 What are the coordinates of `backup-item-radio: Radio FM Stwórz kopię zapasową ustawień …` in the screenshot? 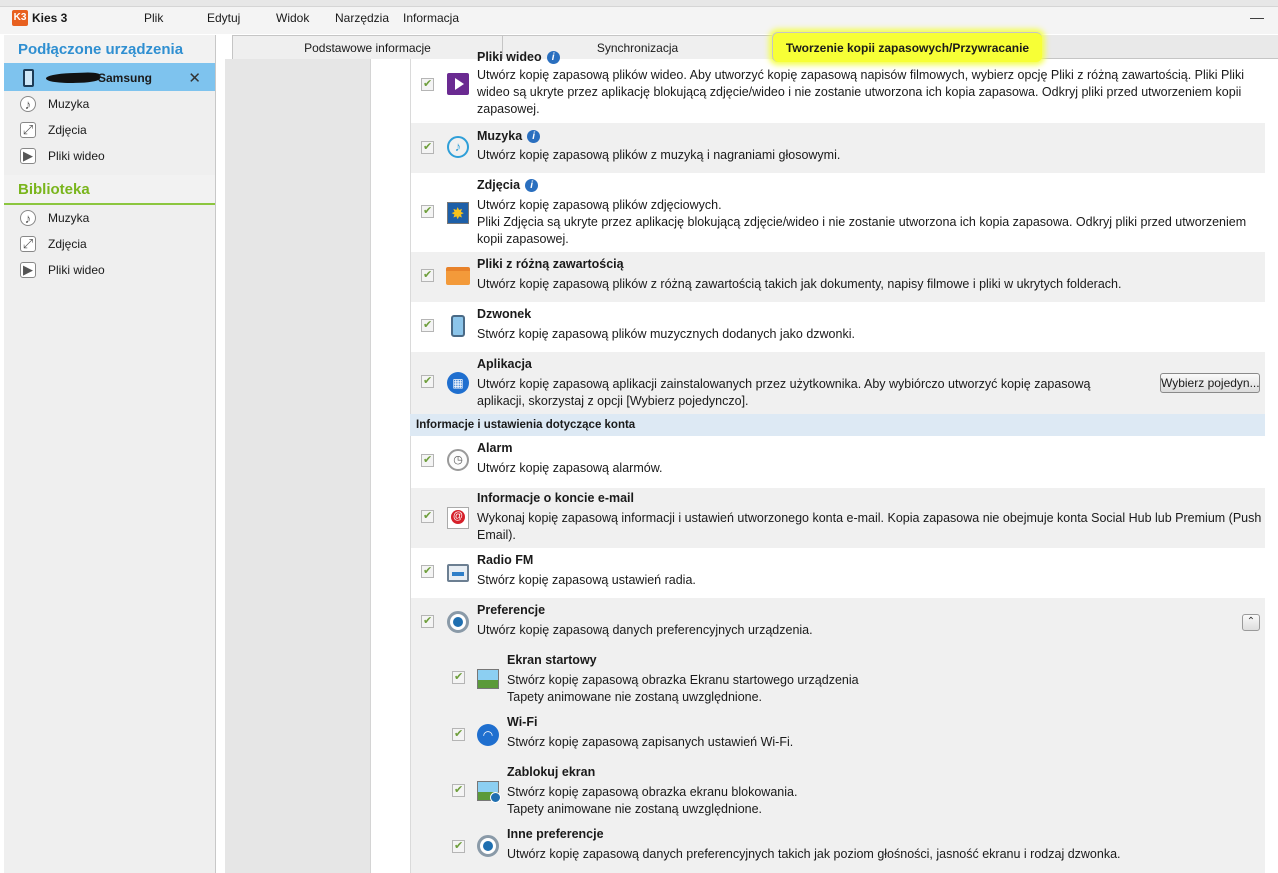 It's located at (837, 573).